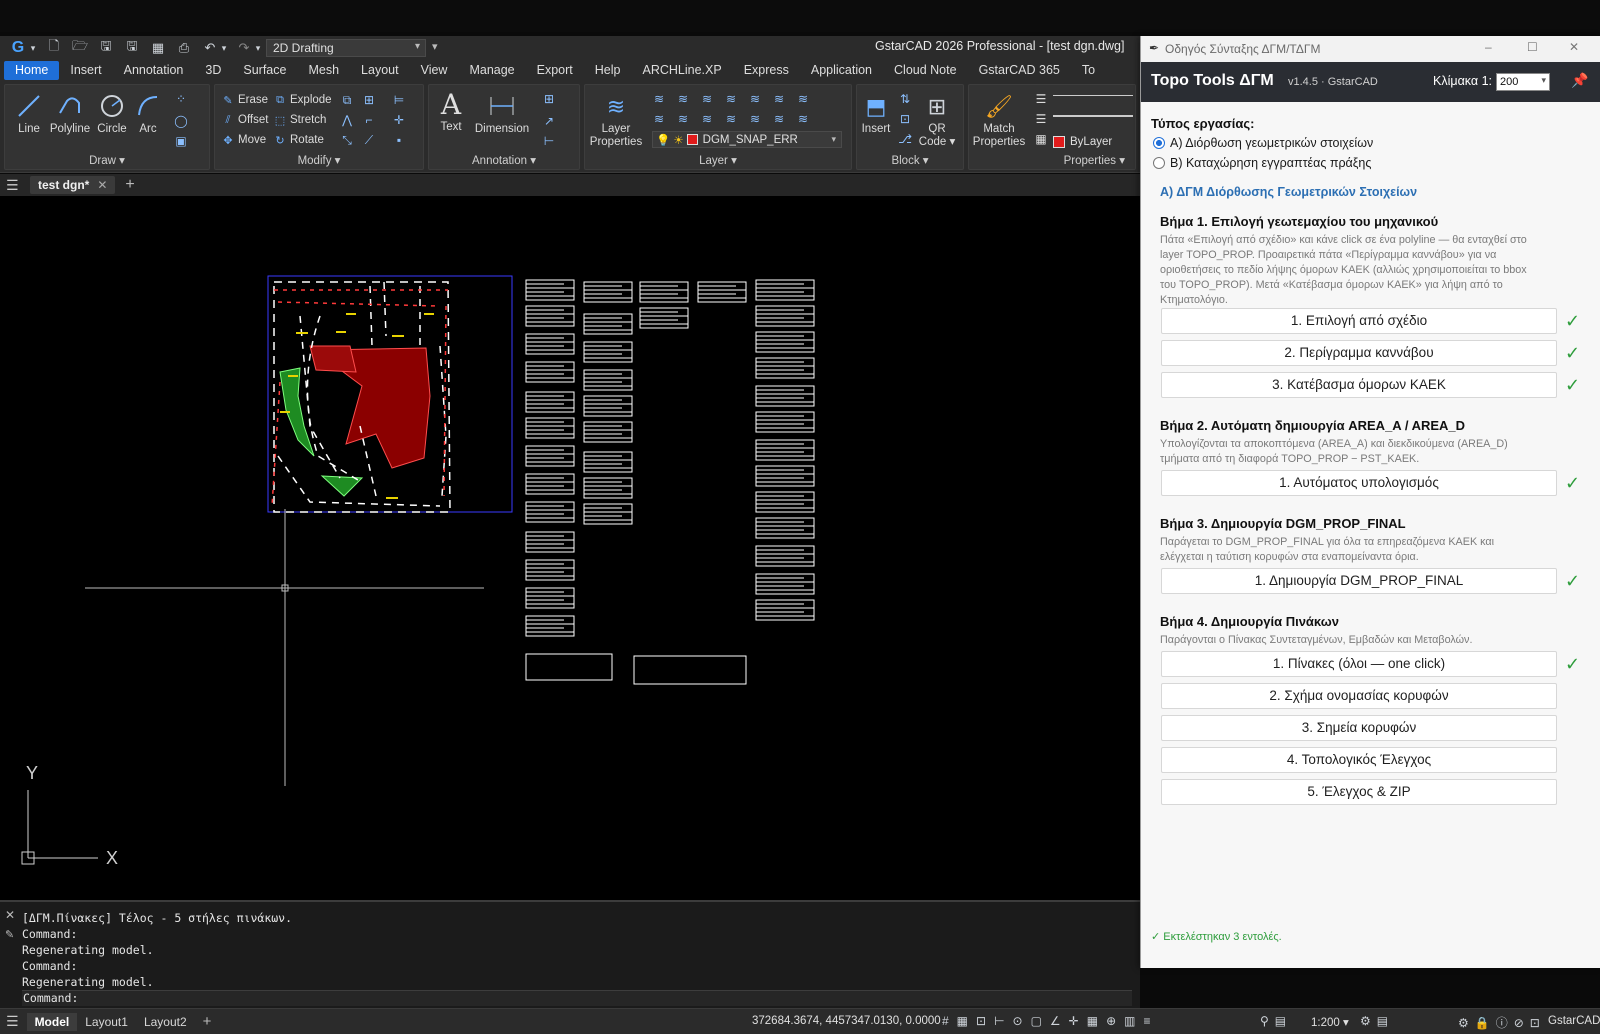  I want to click on rotate-button: ↻ Rotate, so click(298, 140).